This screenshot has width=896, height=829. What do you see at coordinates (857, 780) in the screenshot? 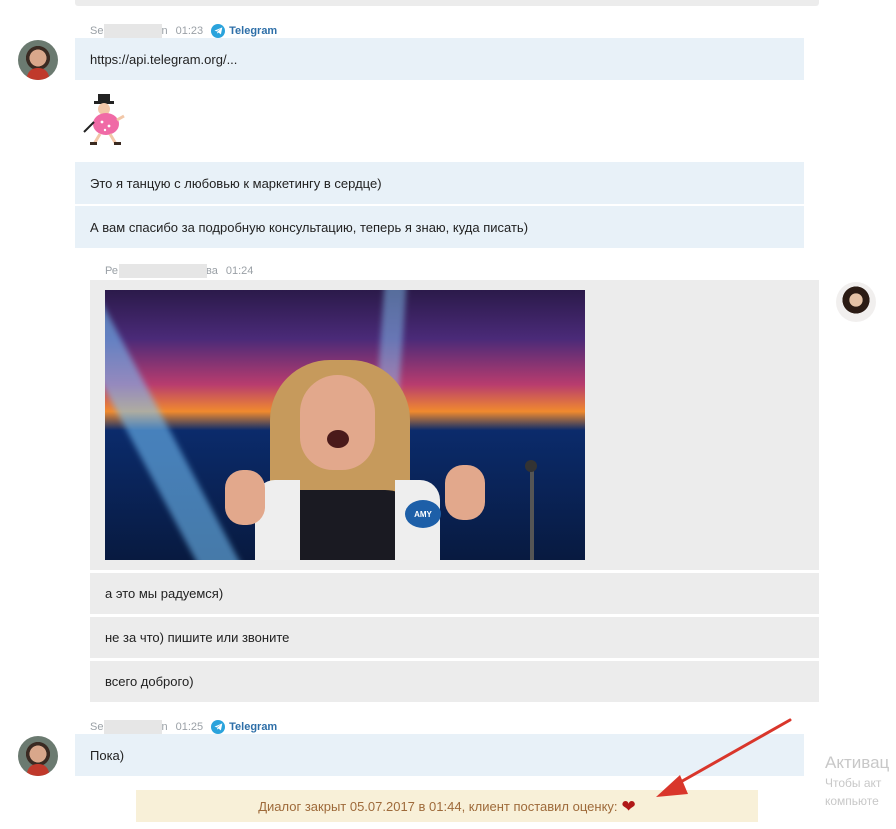
I see `windows-activation-watermark: Активац Чтобы акт компьюте` at bounding box center [857, 780].